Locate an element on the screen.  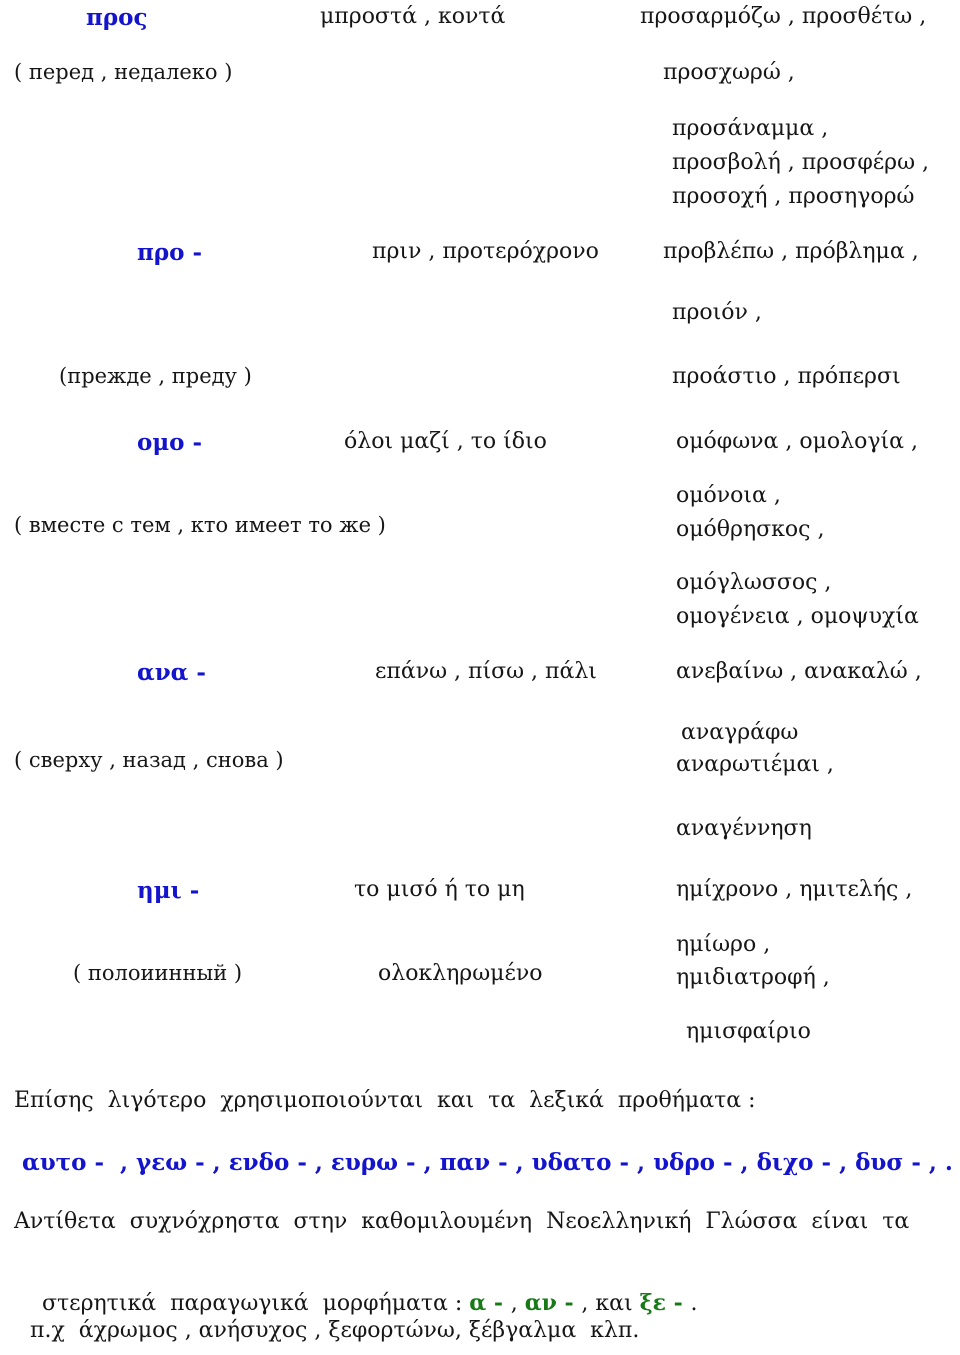
gloss-ana: επάνω , πίσω , πάλι is located at coordinates (486, 671).